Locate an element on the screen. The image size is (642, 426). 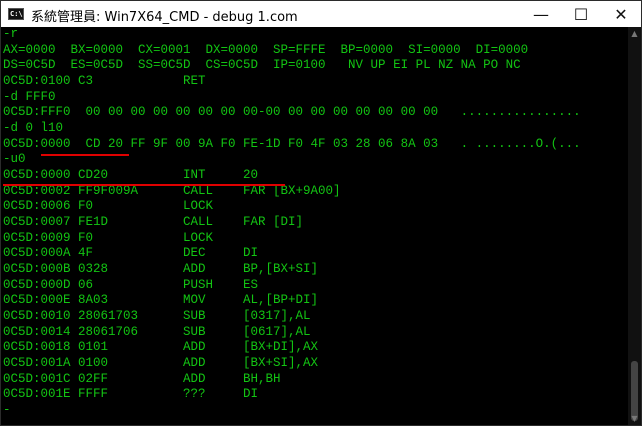
terminal-line: 0C5D:0000 CD20 INT 20 is located at coordinates (131, 175).